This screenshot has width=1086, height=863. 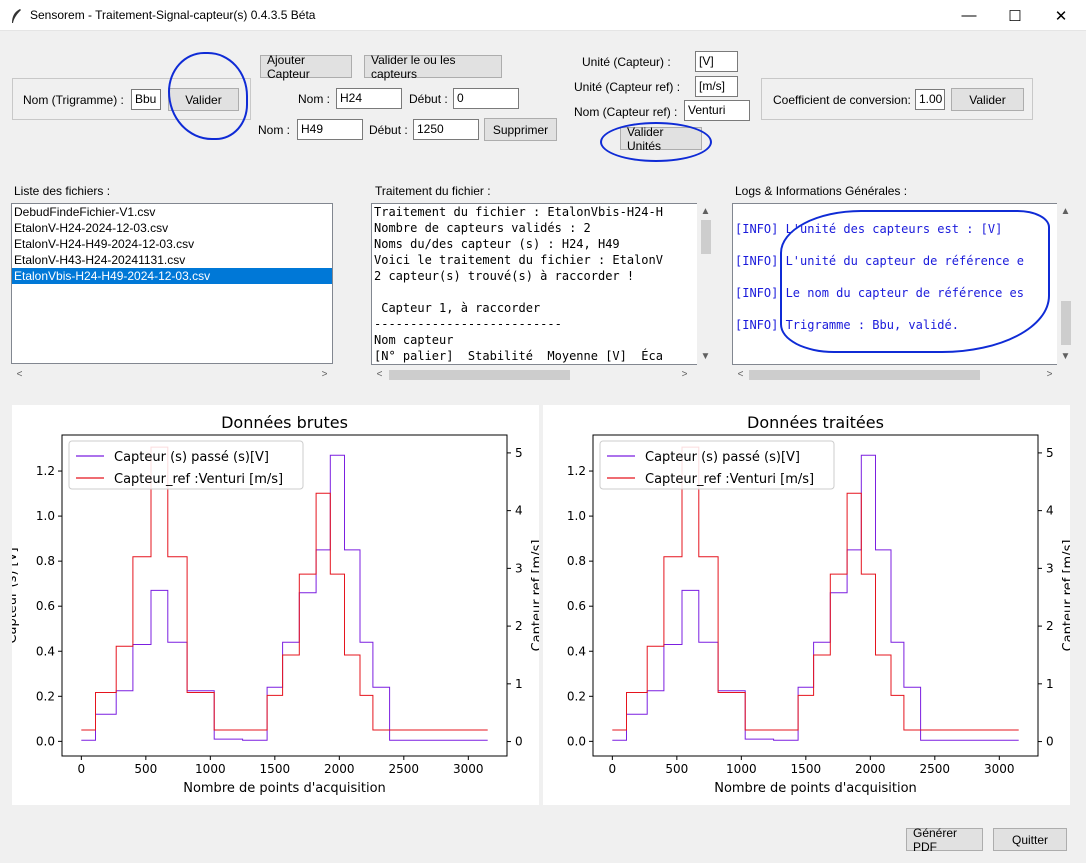 What do you see at coordinates (339, 769) in the screenshot?
I see `x-tick-label: 2000` at bounding box center [339, 769].